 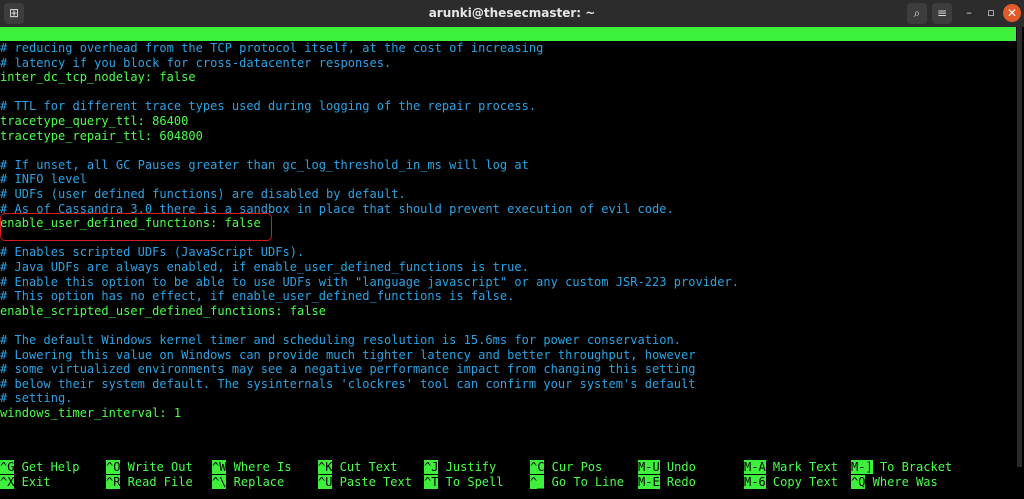 I want to click on shortcut-item: ^\ Replace, so click(x=248, y=481).